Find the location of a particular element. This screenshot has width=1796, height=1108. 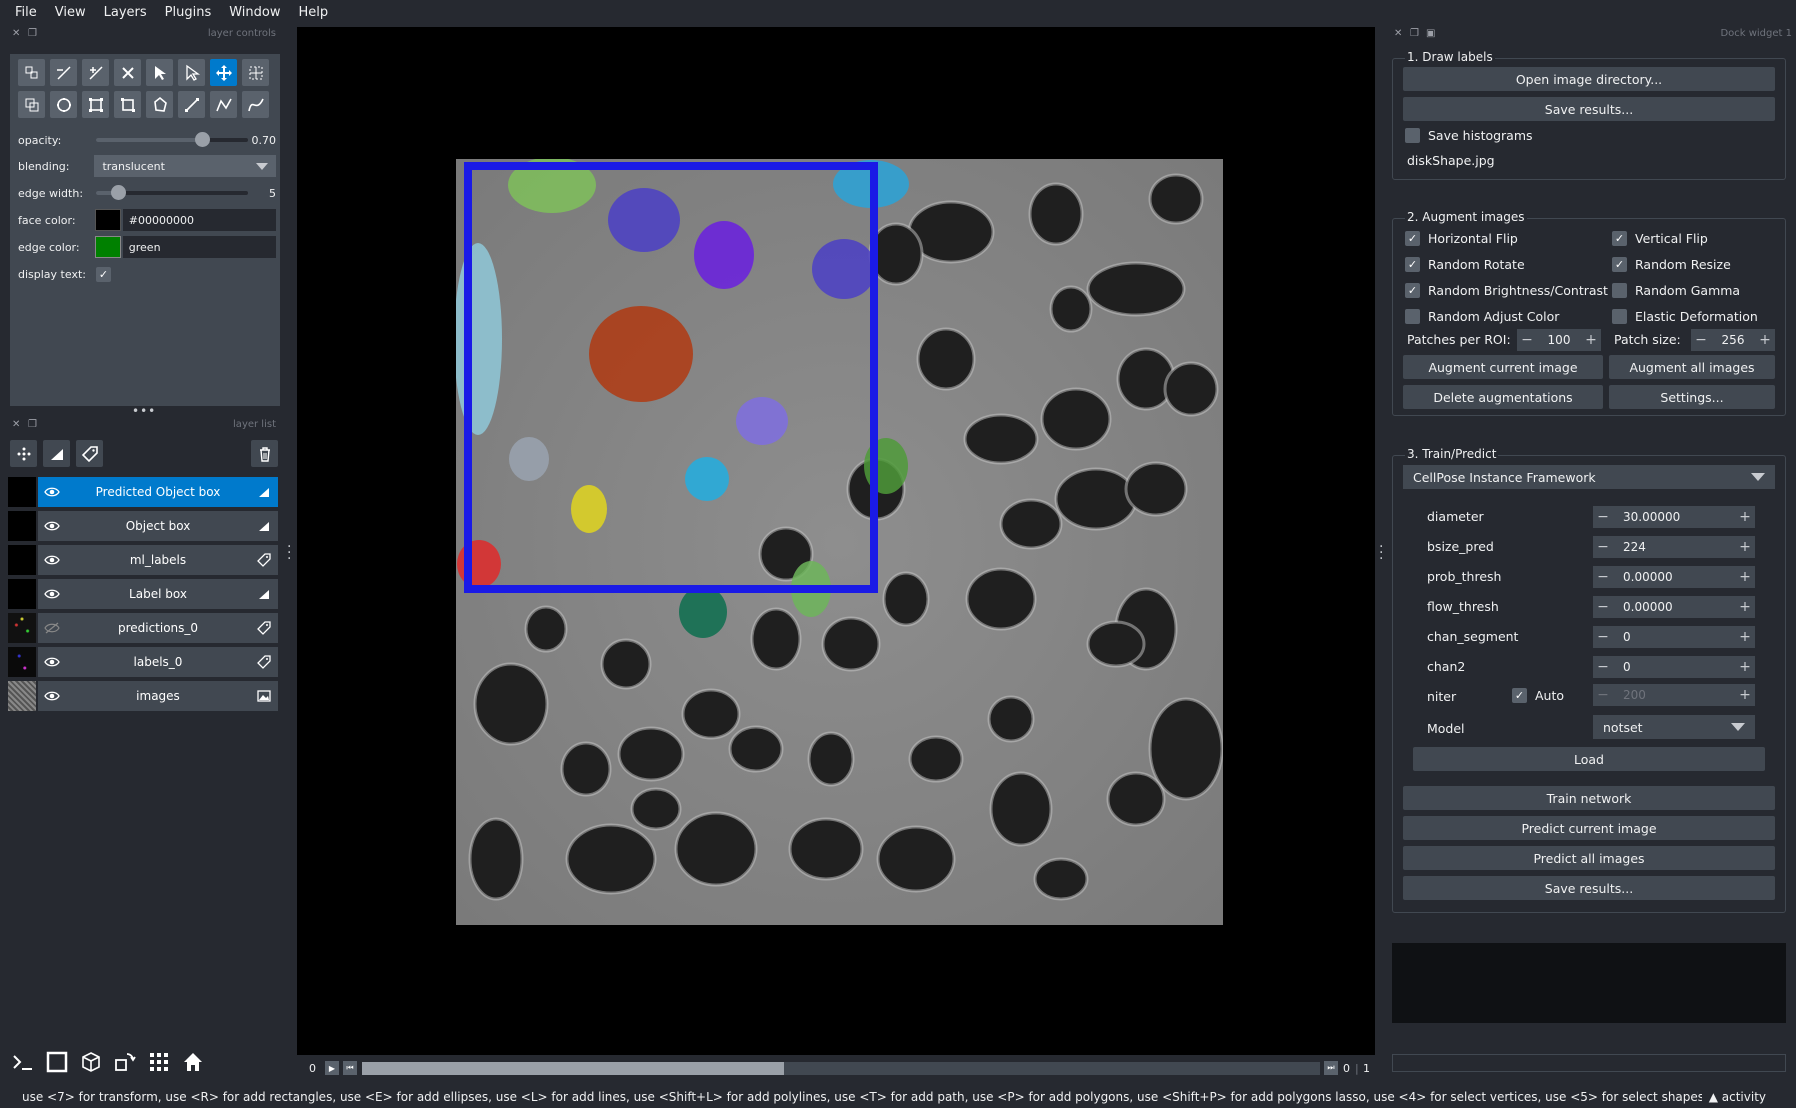

auto-checkbox: ✓ is located at coordinates (1519, 695).